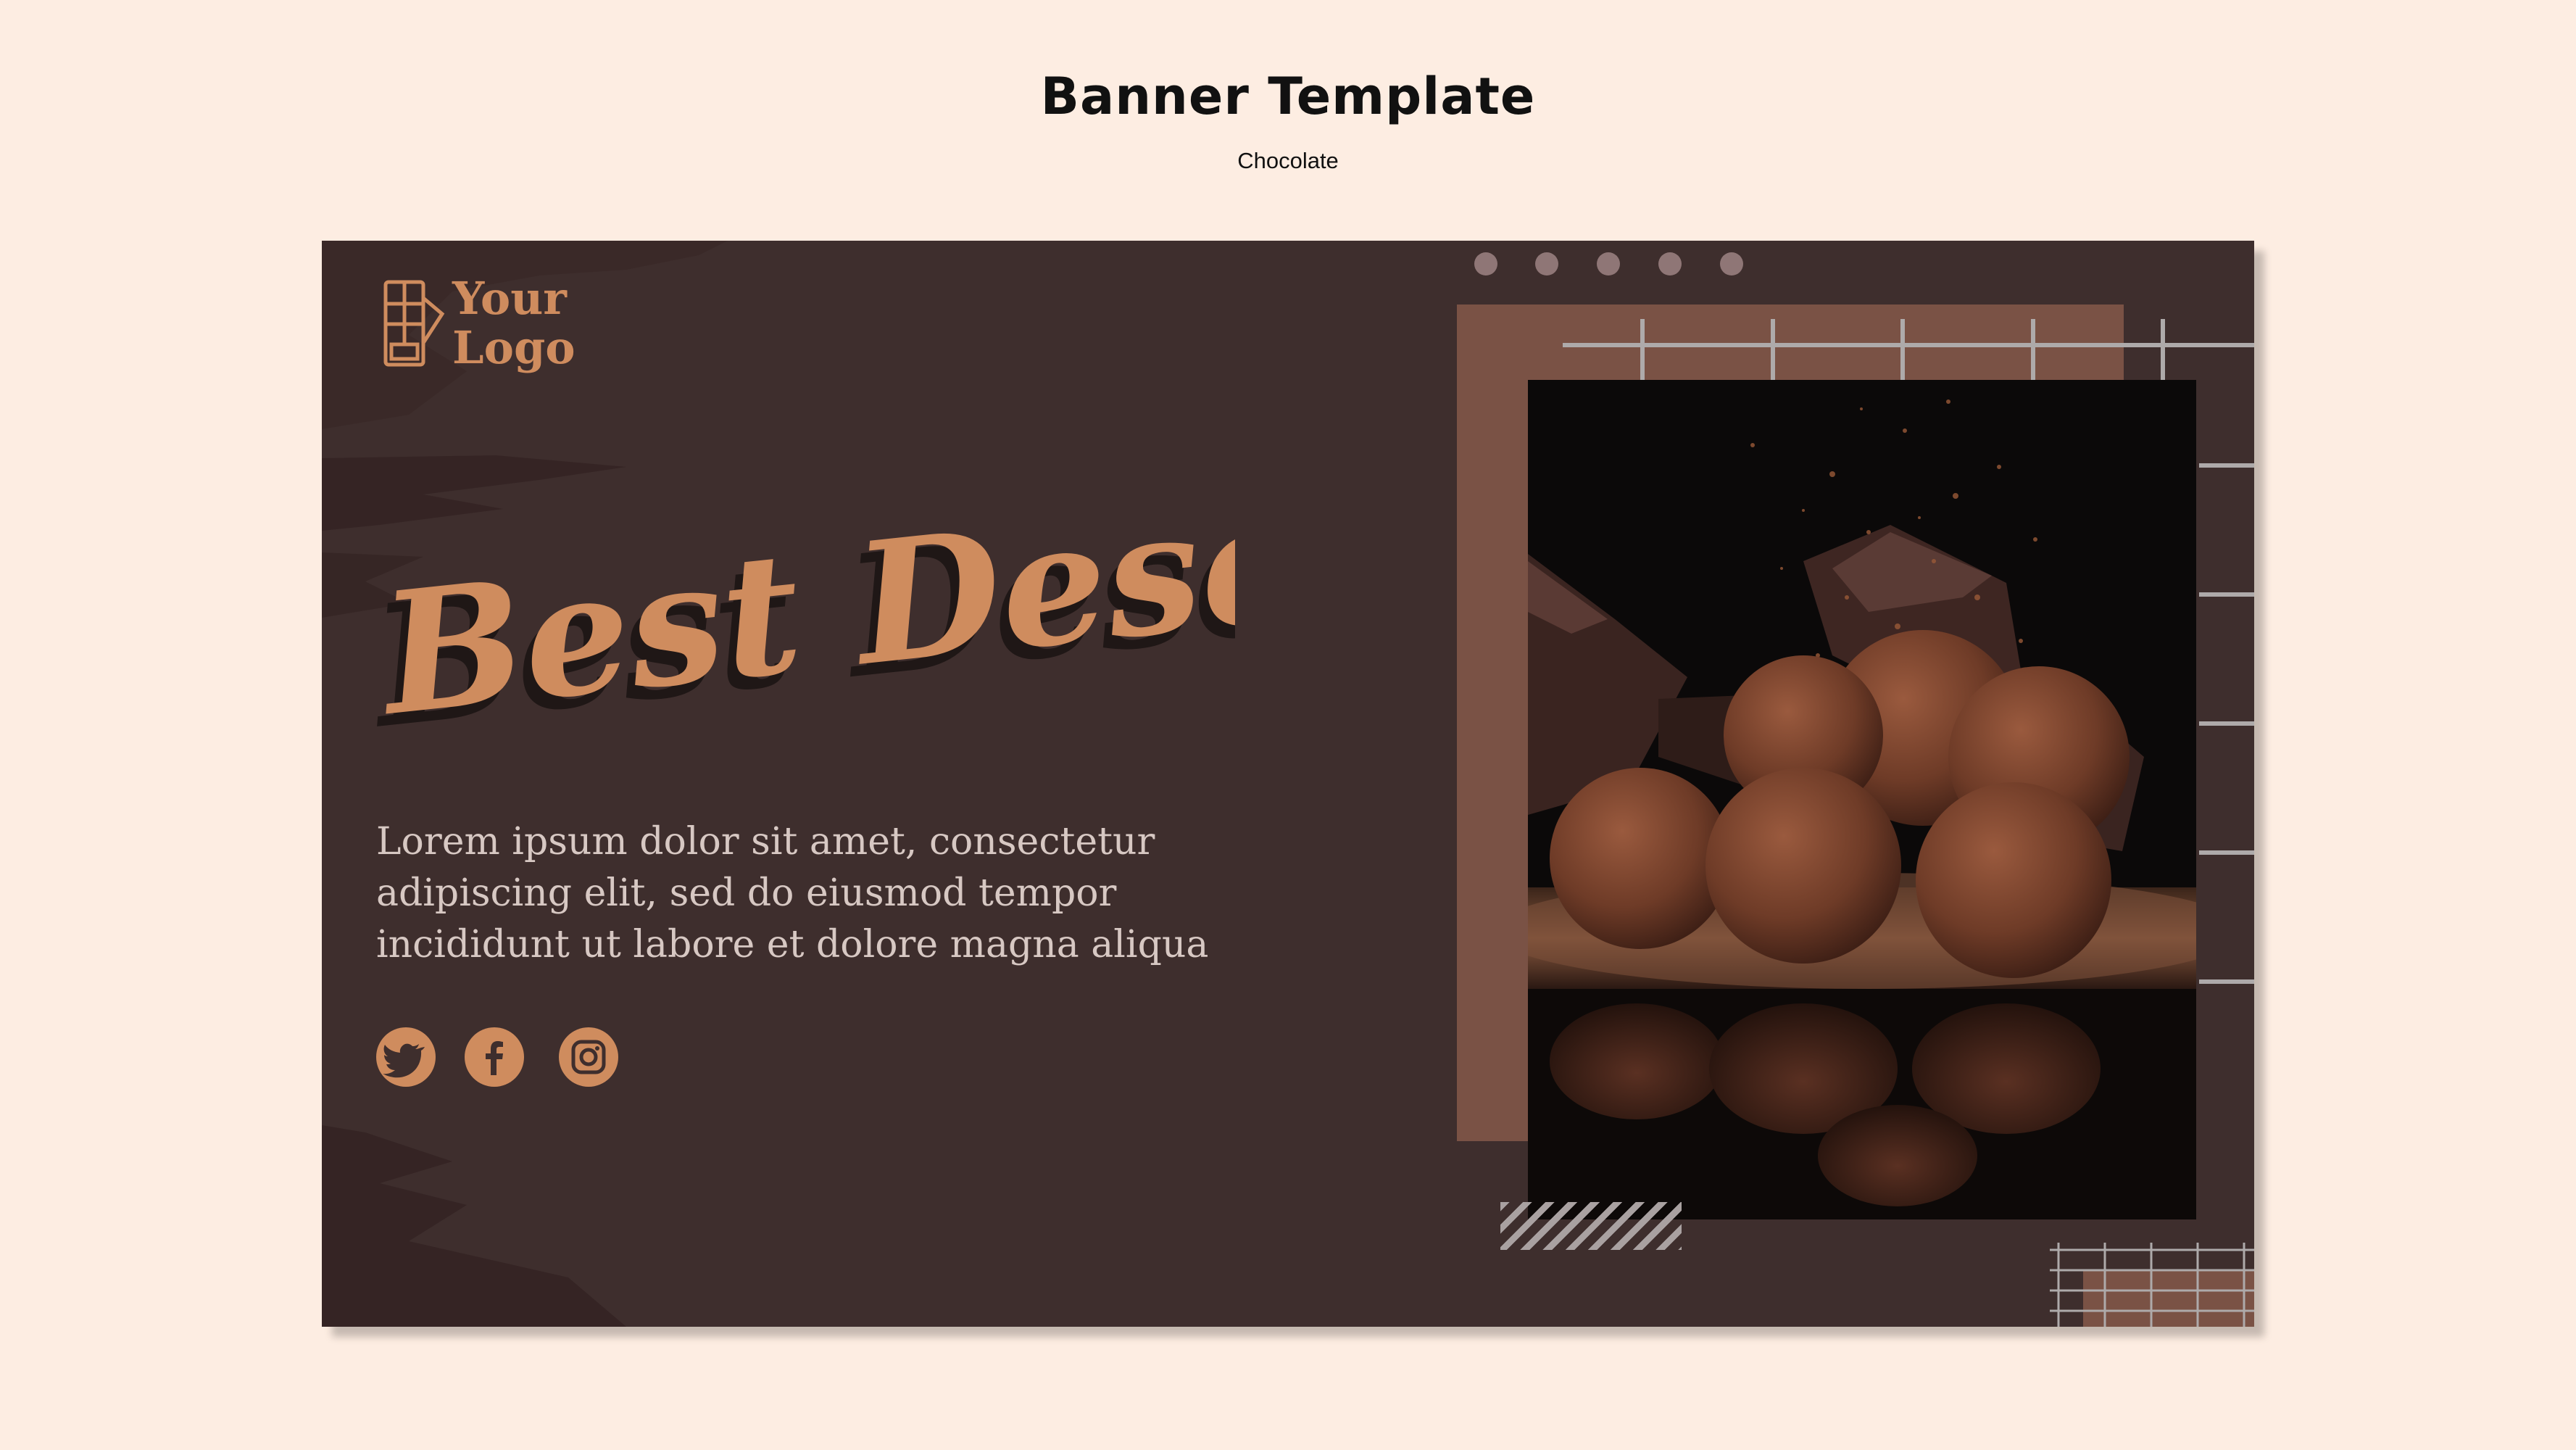 The width and height of the screenshot is (2576, 1450). What do you see at coordinates (2226, 723) in the screenshot?
I see `grid-lines-right` at bounding box center [2226, 723].